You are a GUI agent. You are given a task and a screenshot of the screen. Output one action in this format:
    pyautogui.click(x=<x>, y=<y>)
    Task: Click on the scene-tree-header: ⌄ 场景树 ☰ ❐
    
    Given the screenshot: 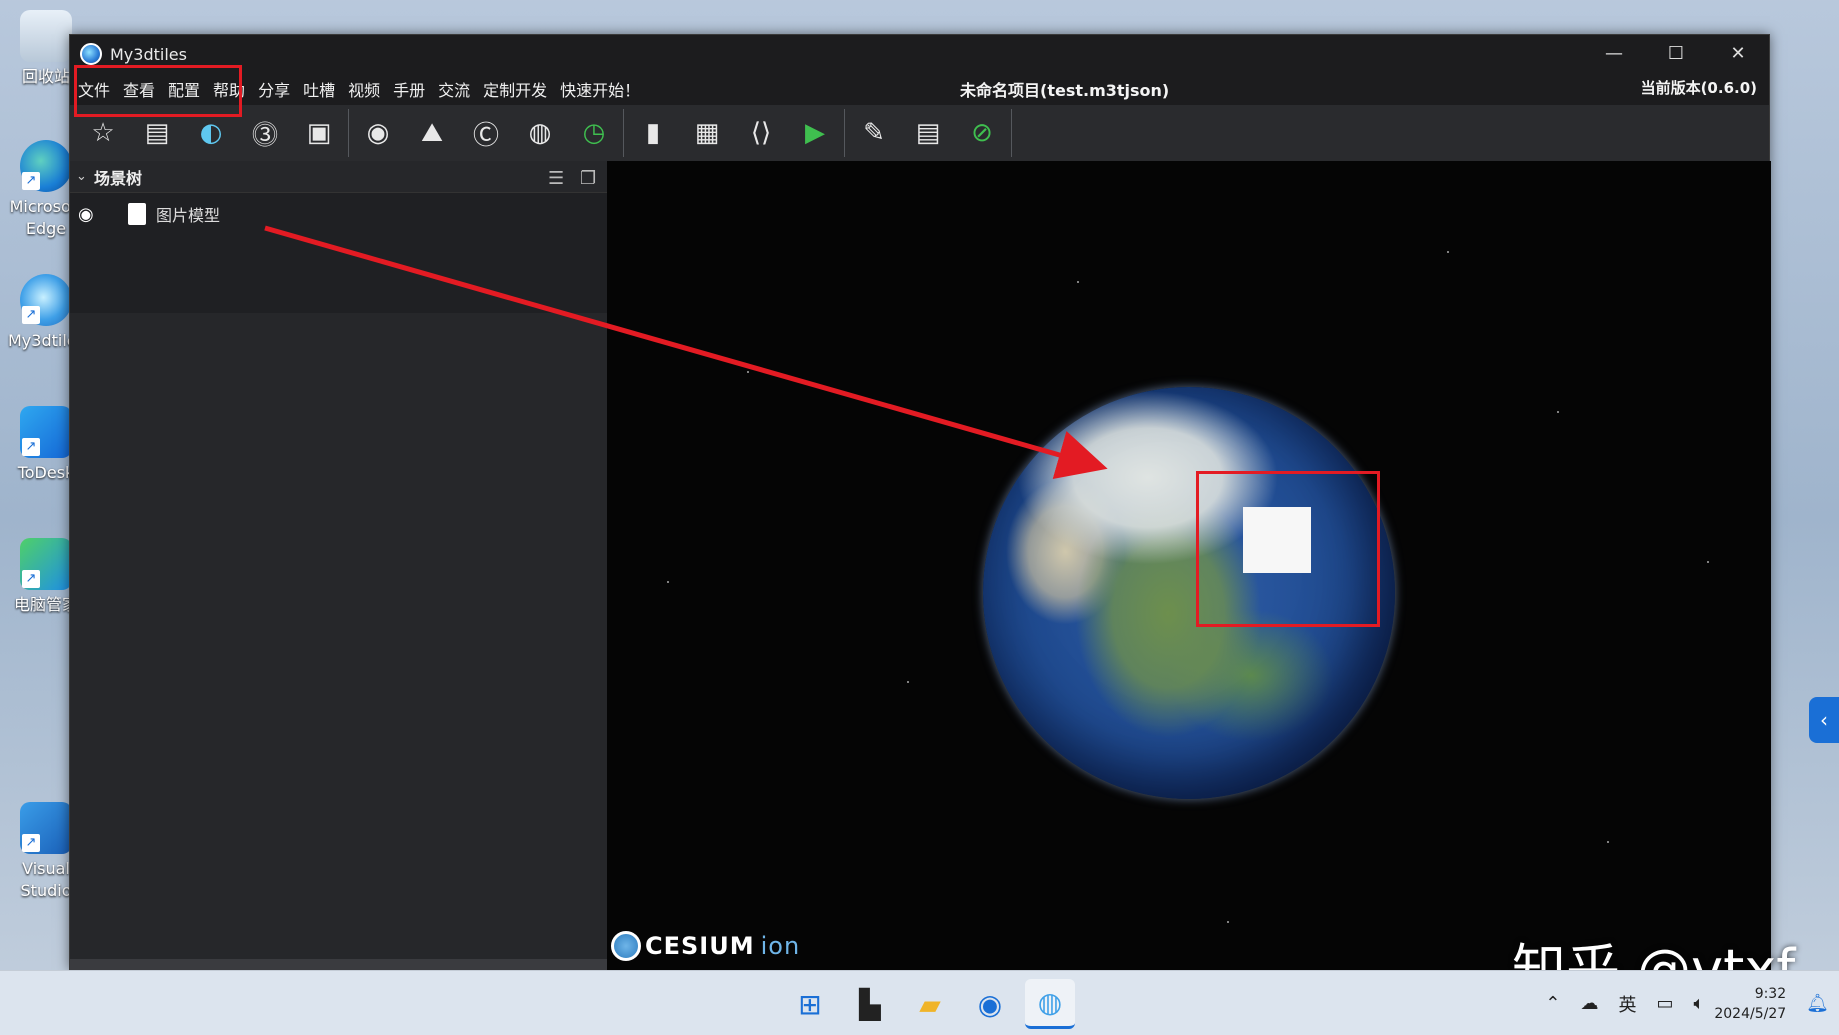 What is the action you would take?
    pyautogui.click(x=338, y=177)
    